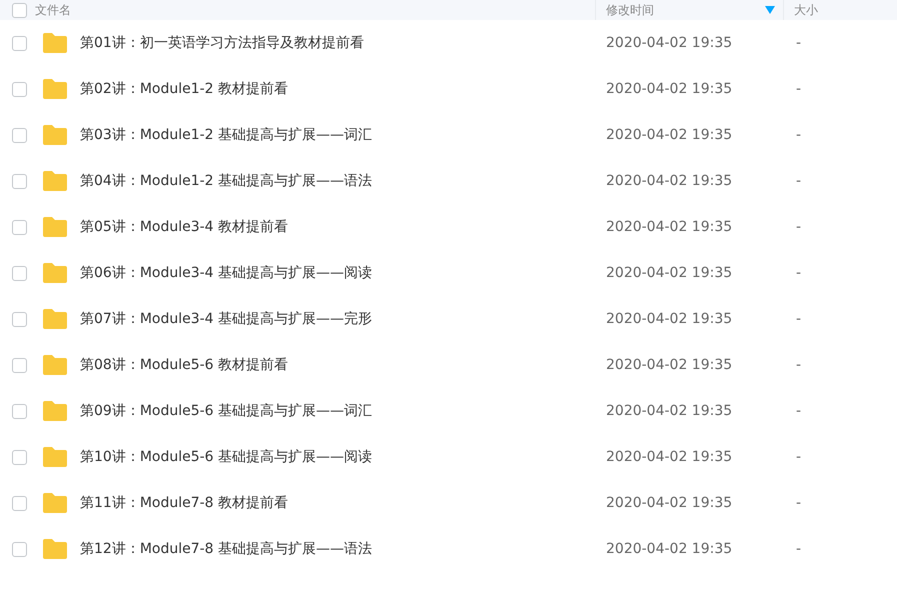  I want to click on folder-name: 第12讲：Module7-8 基础提高与扩展——语法, so click(226, 549).